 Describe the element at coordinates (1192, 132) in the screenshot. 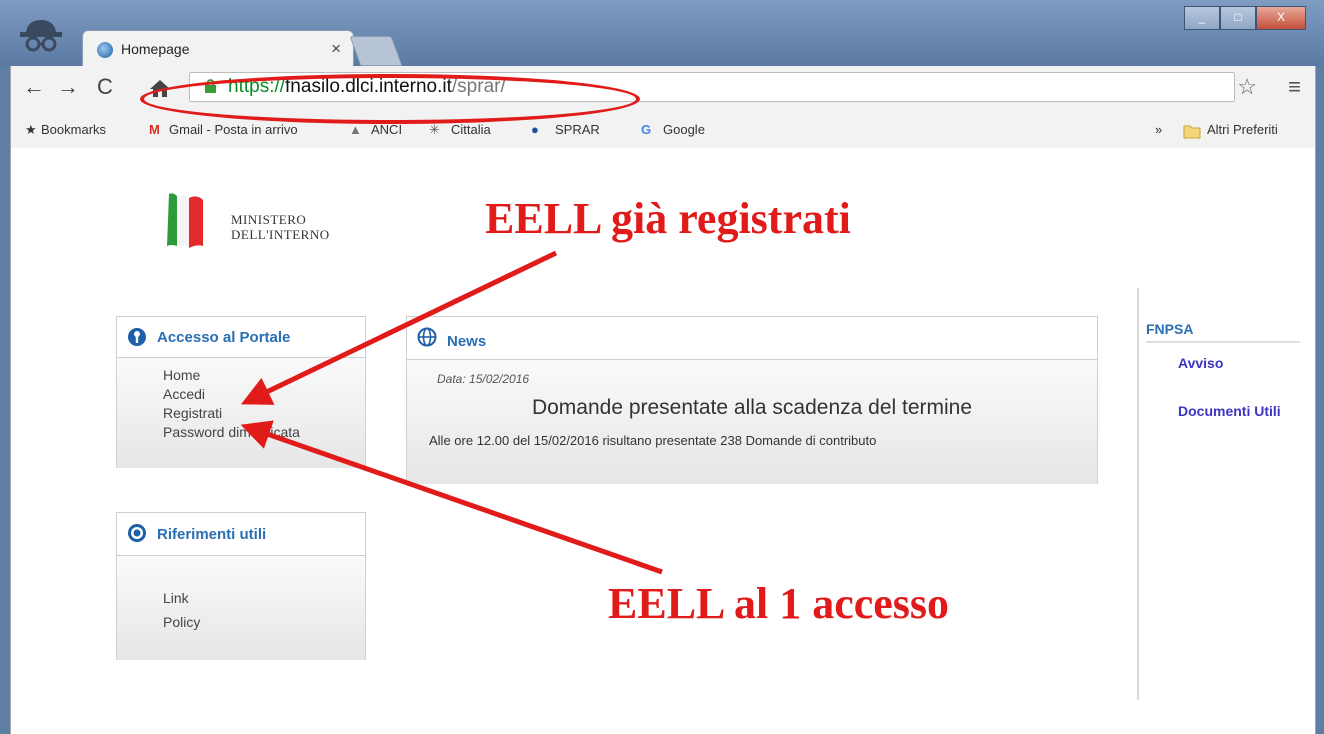

I see `folder-icon` at that location.